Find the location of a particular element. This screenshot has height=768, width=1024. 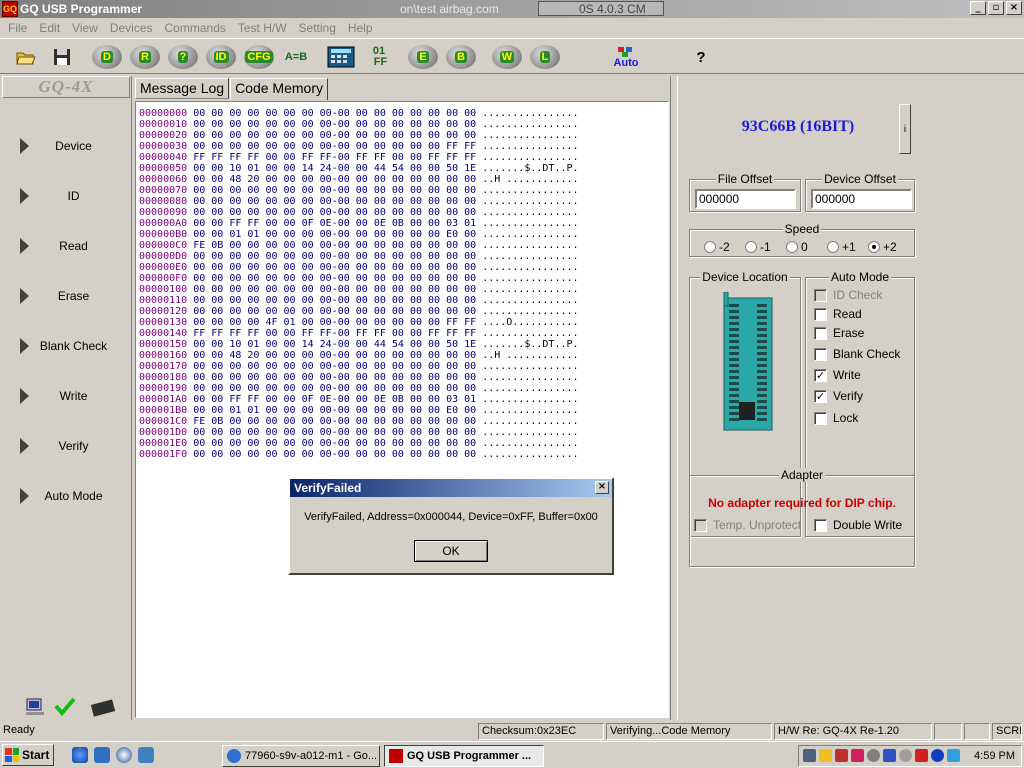

tray-ati-icon is located at coordinates (921, 755).